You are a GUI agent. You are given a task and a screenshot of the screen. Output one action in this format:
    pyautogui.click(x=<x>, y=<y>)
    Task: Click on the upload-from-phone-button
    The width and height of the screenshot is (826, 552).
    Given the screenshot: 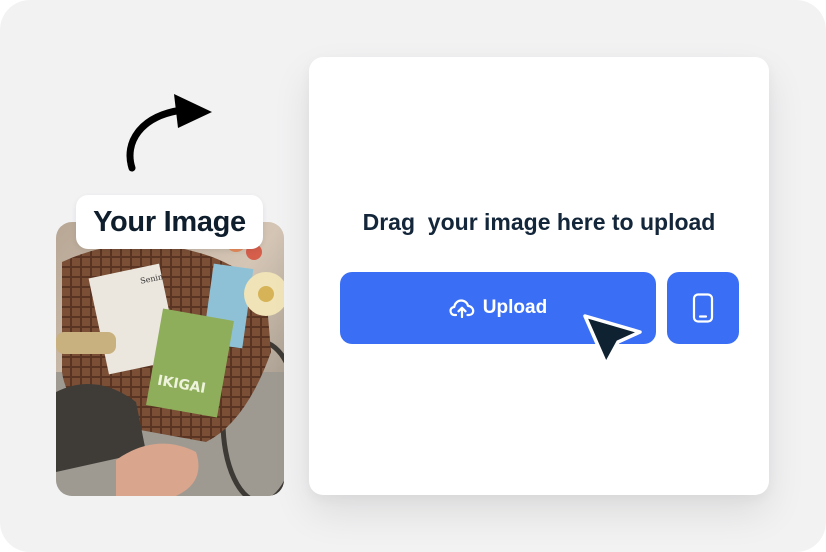 What is the action you would take?
    pyautogui.click(x=703, y=308)
    